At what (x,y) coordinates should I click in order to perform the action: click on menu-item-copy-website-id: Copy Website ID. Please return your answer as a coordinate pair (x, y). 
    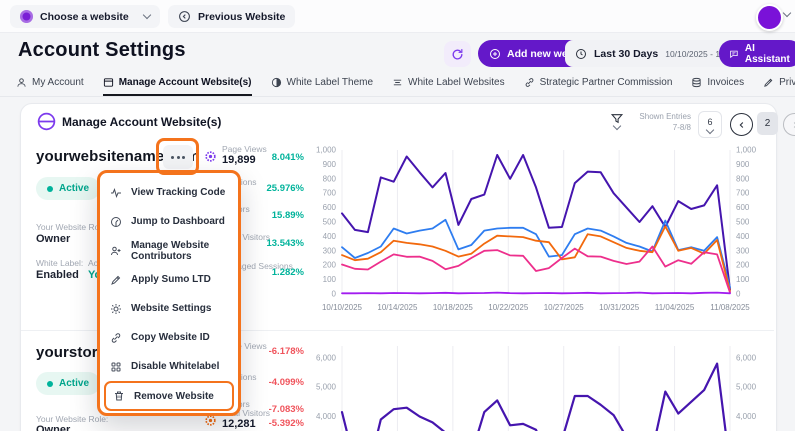
    Looking at the image, I should click on (169, 337).